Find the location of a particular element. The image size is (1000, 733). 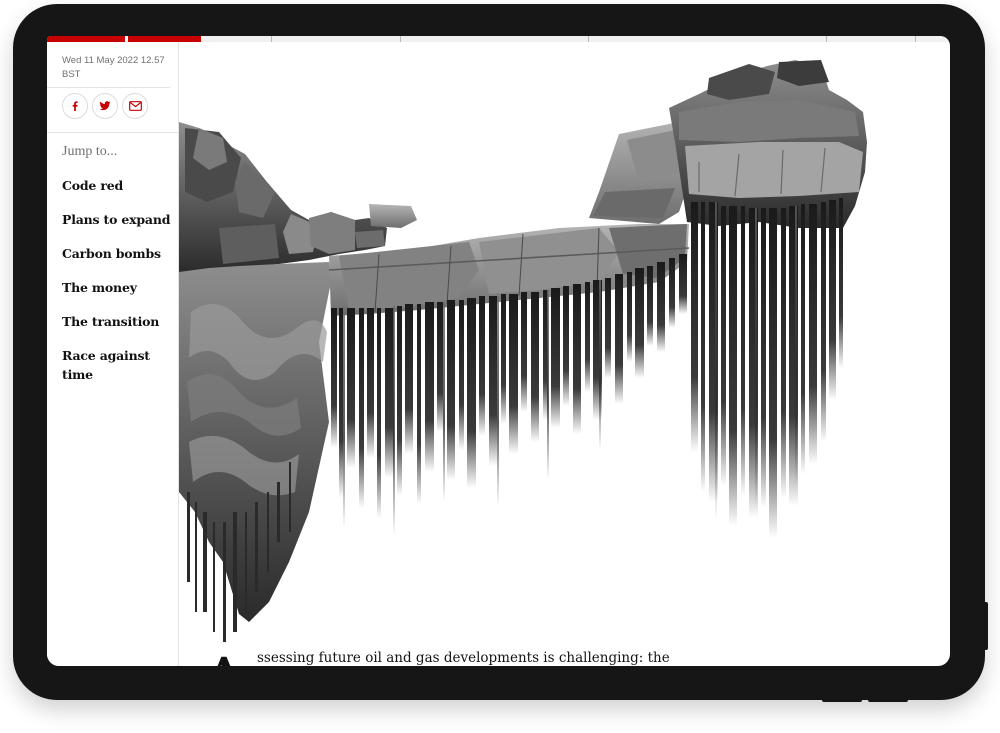

device-side-button is located at coordinates (985, 626).